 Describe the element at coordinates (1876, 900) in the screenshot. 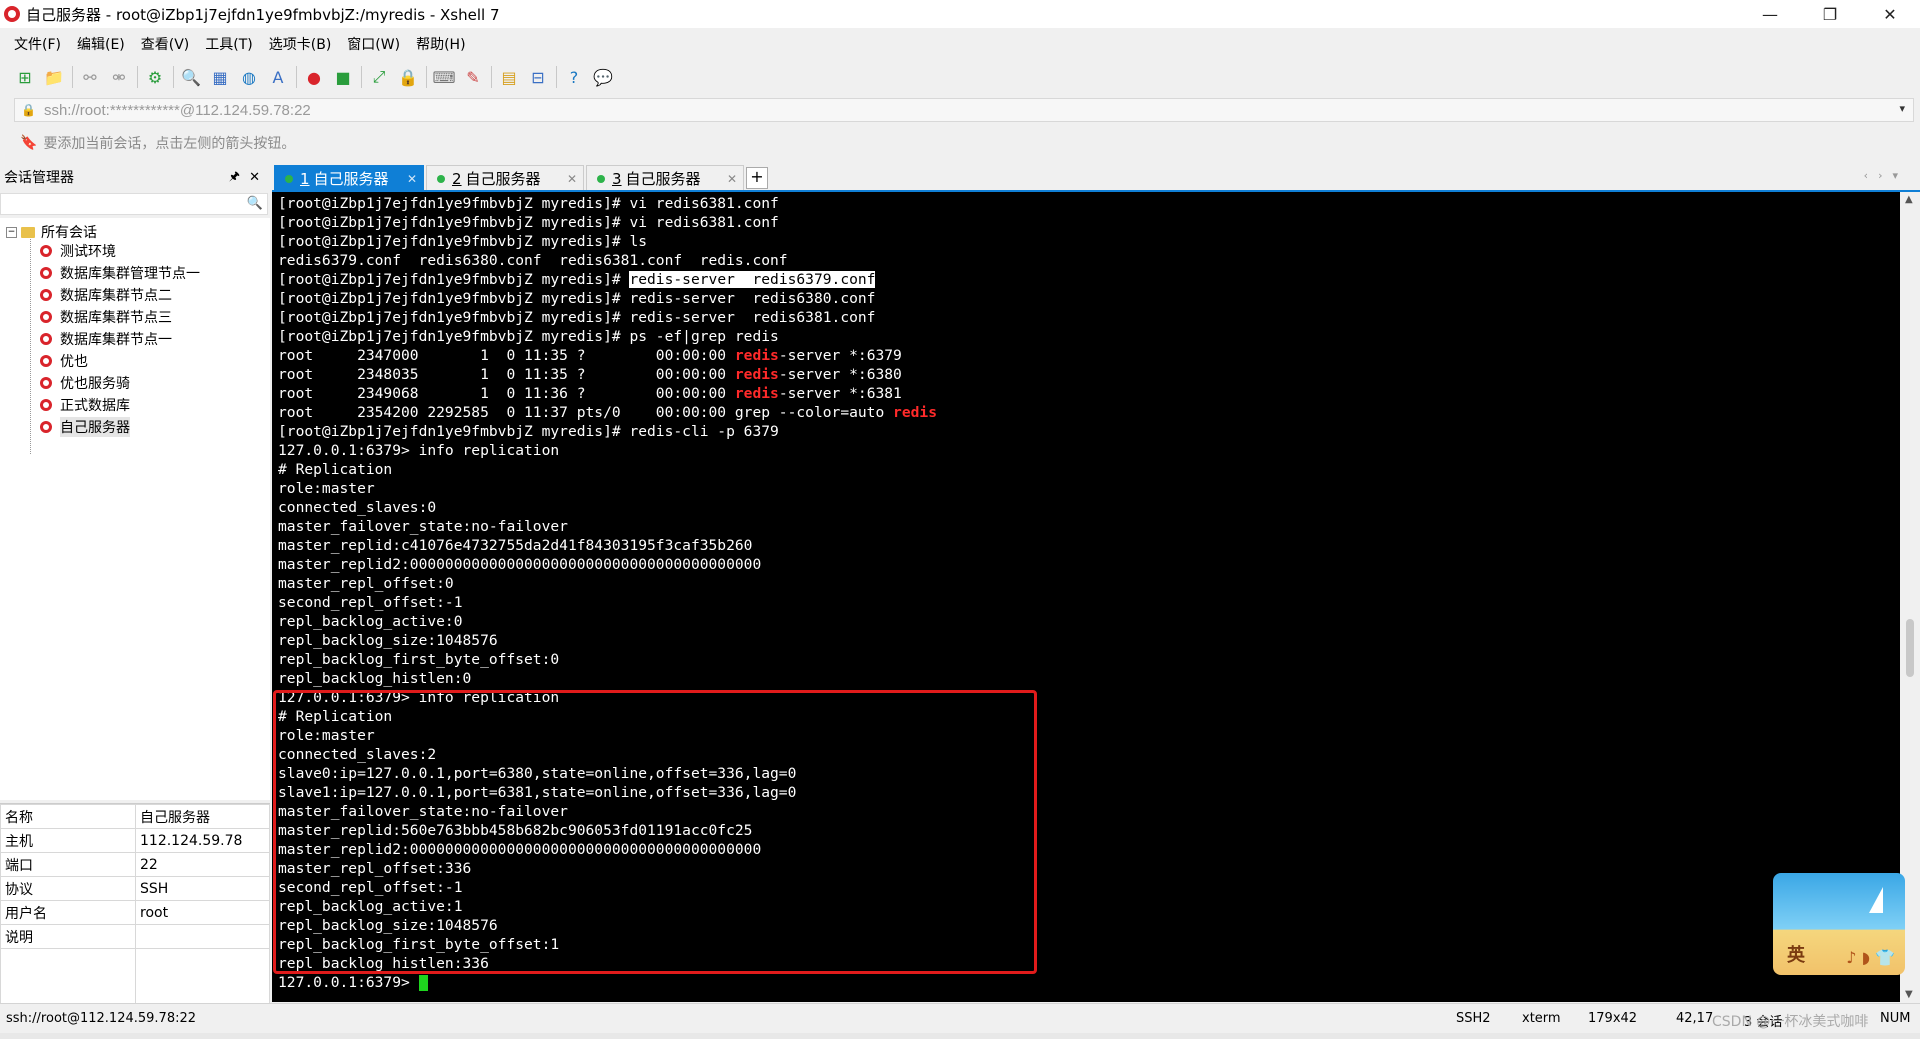

I see `sailboat-icon` at that location.